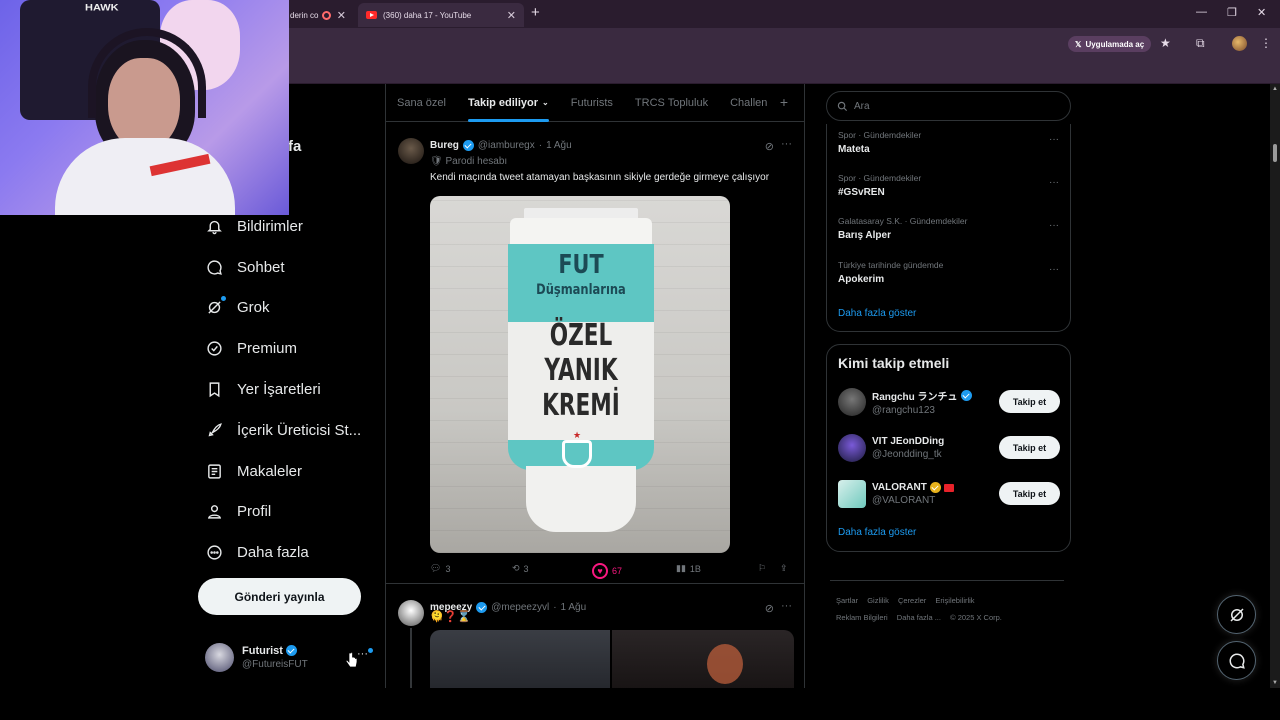 Image resolution: width=1280 pixels, height=720 pixels. What do you see at coordinates (671, 103) in the screenshot?
I see `tab-trcs-community: TRCS Topluluk` at bounding box center [671, 103].